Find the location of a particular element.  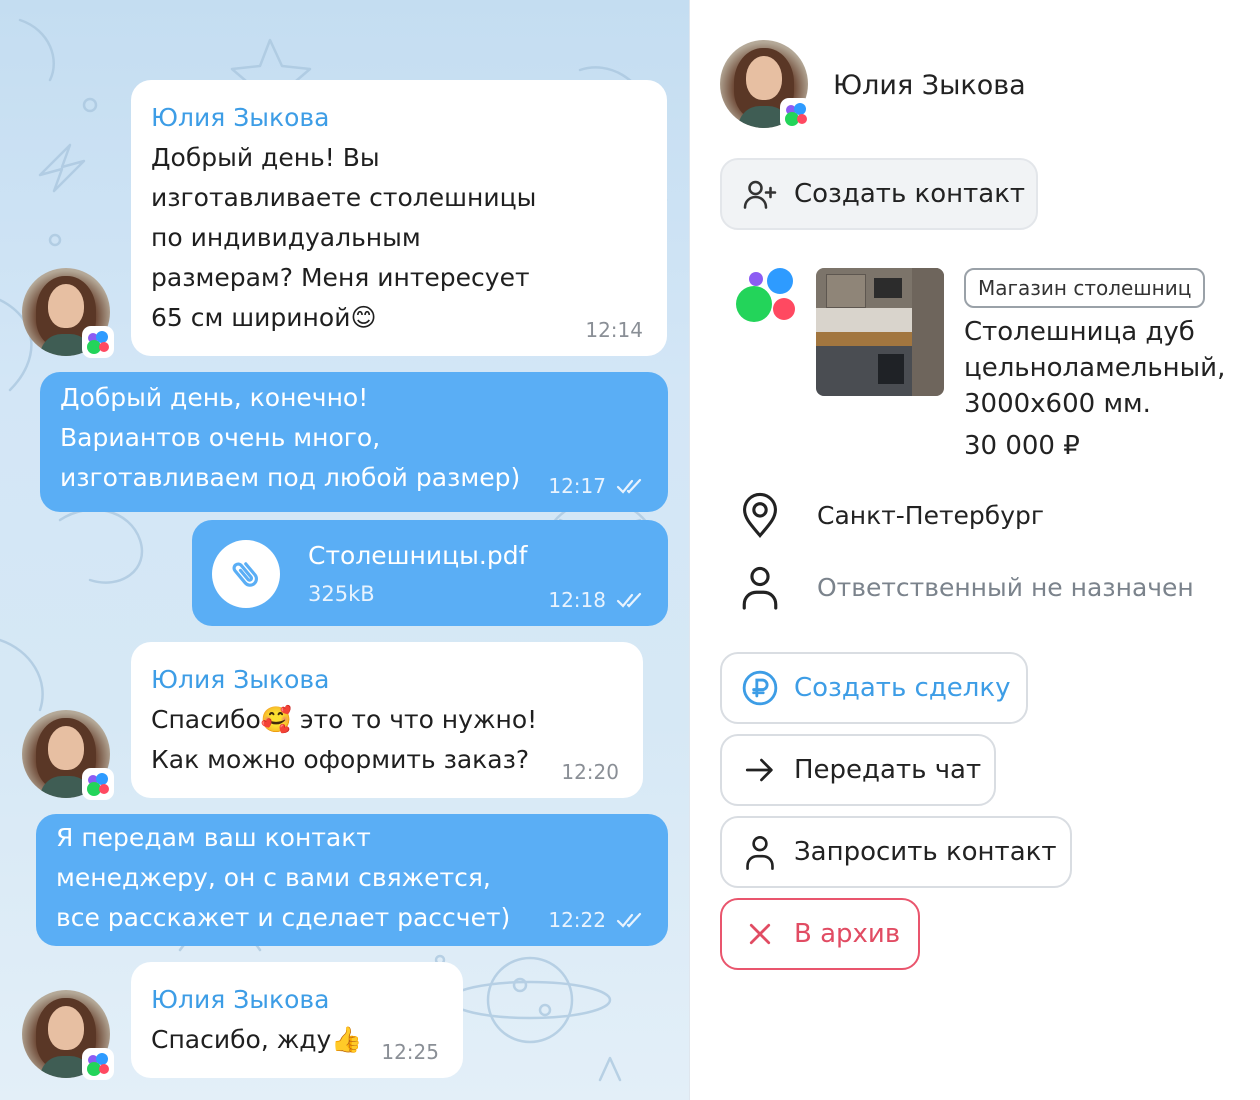

create-deal-label: Создать сделку is located at coordinates (902, 688).